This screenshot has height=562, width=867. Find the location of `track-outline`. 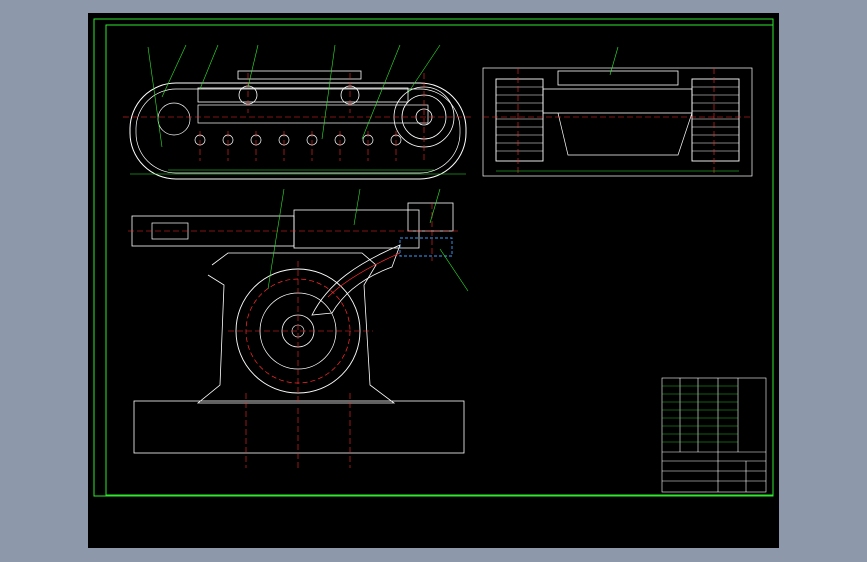

track-outline is located at coordinates (298, 131).